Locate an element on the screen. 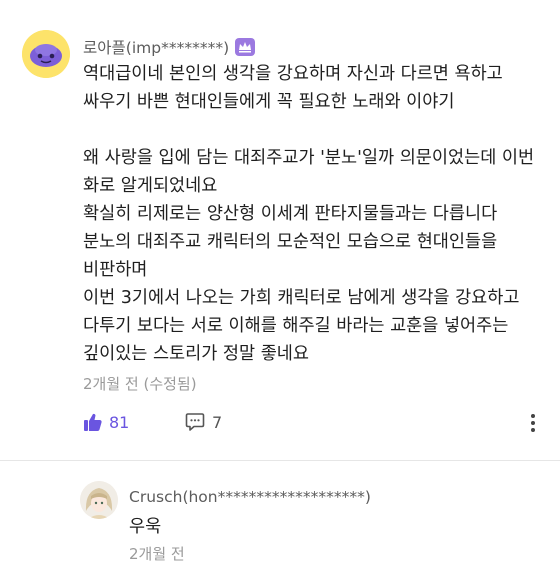  reply-button: 7 is located at coordinates (203, 422).